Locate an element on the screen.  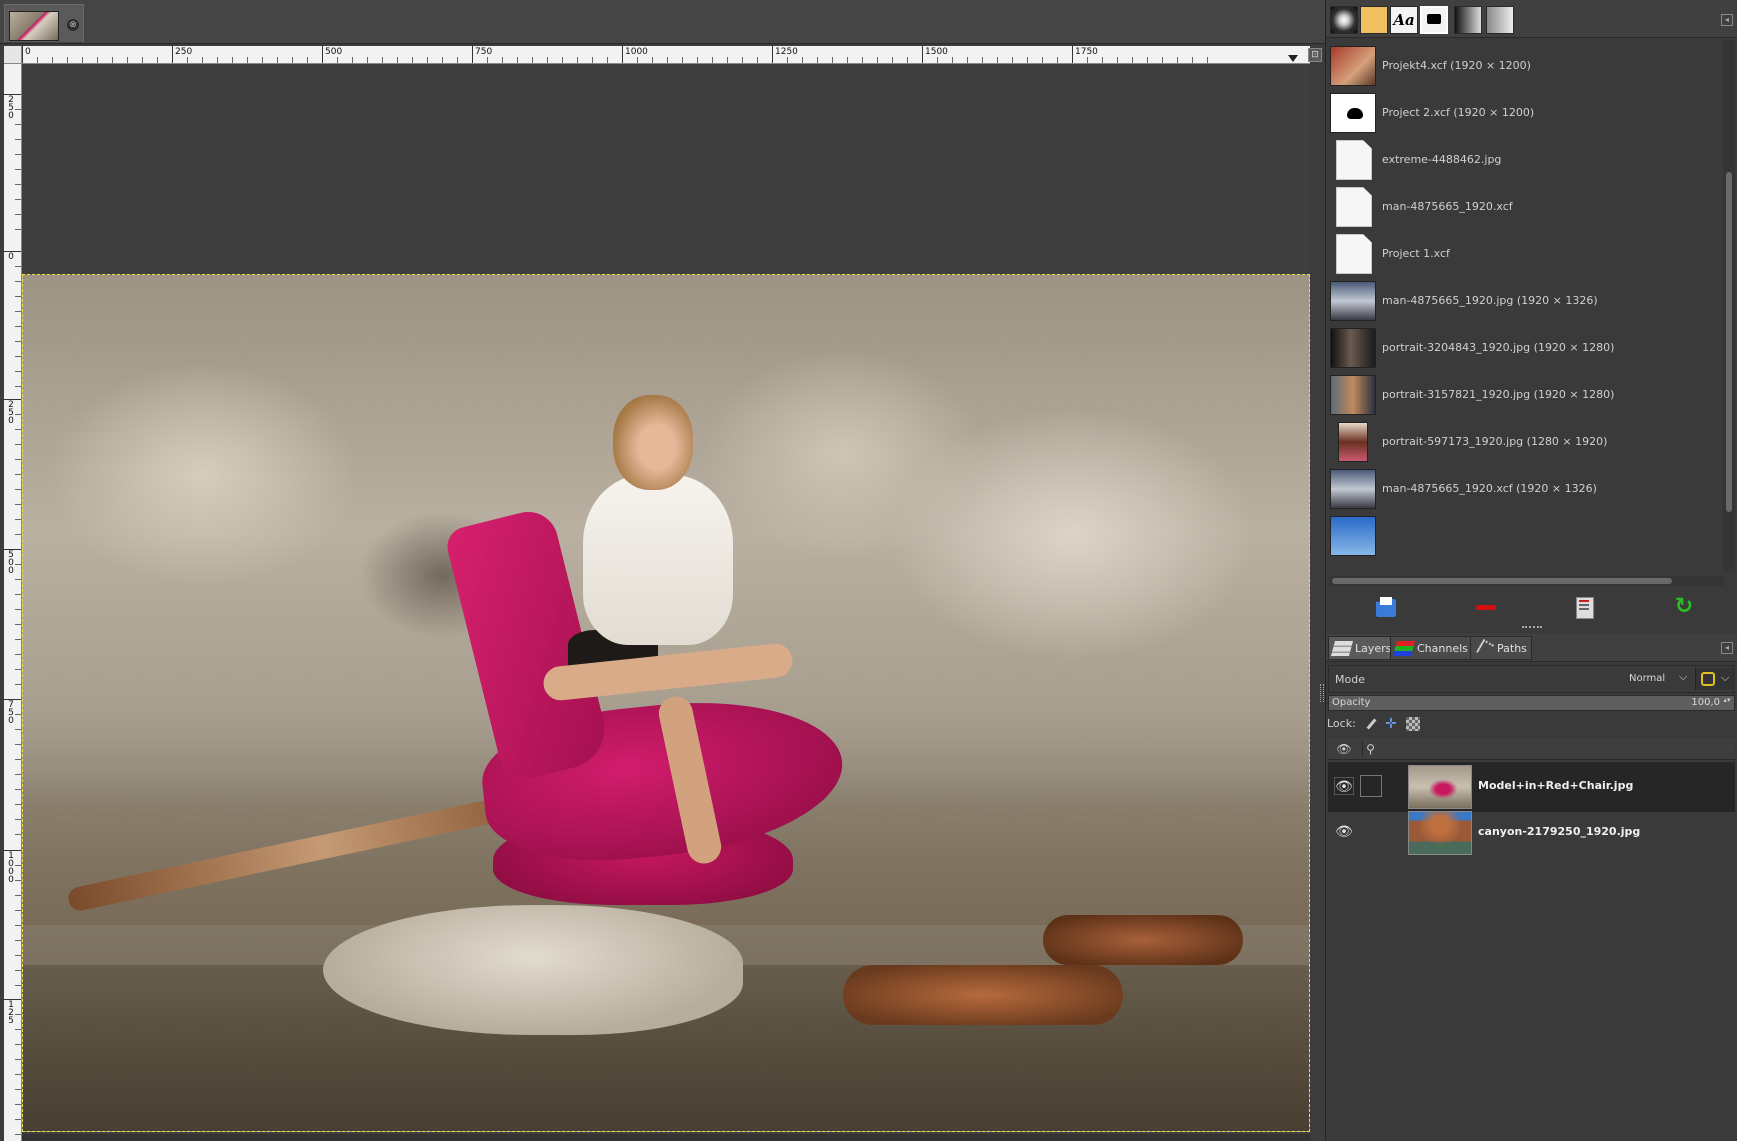
ruler-corner-button is located at coordinates (13, 55).